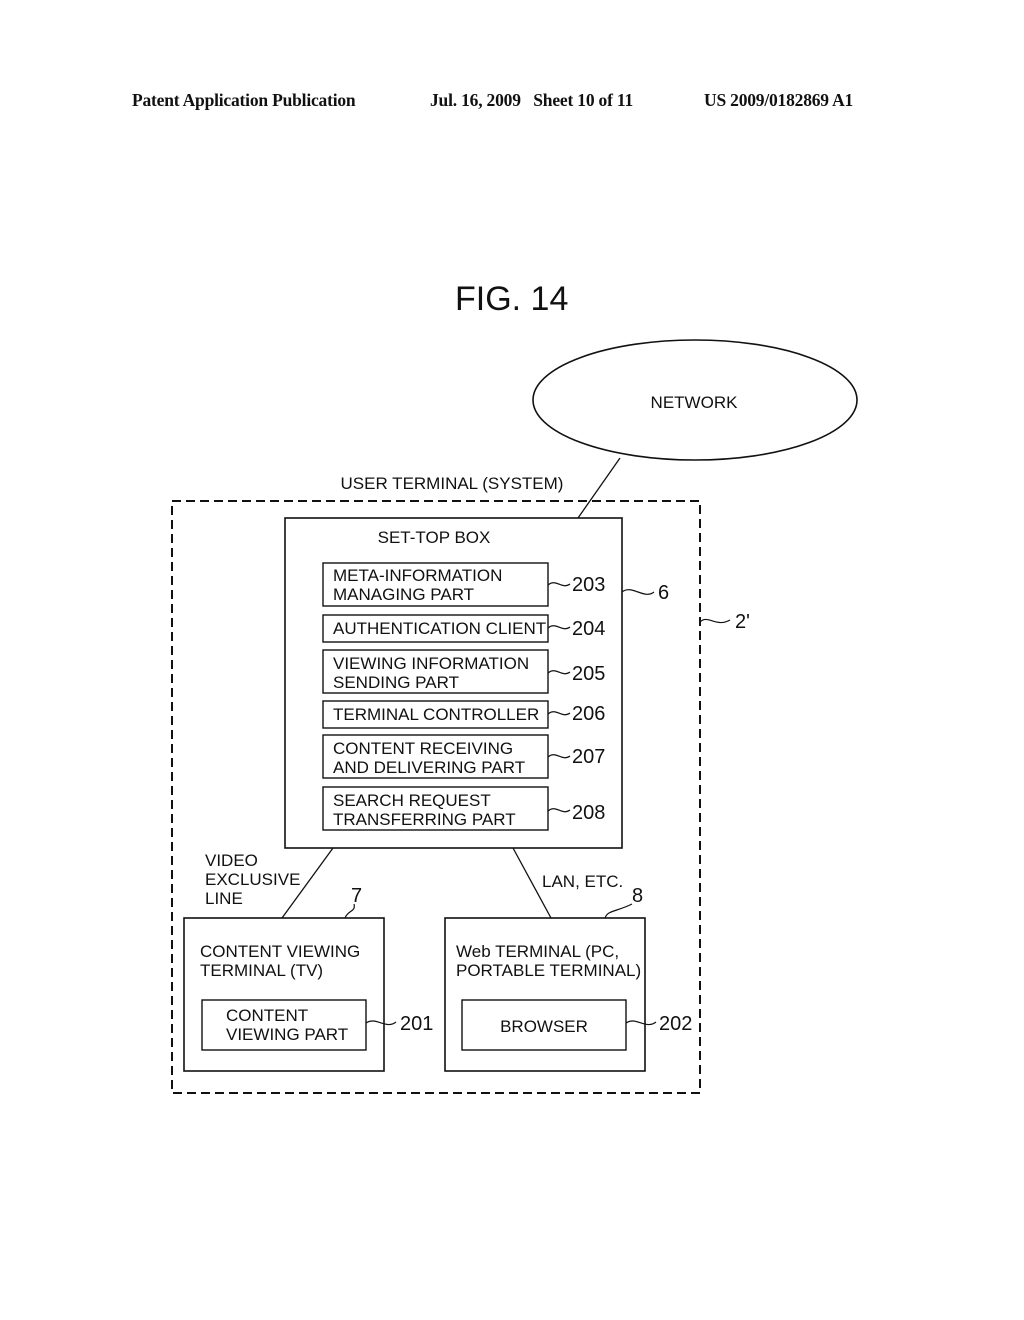 The image size is (1024, 1320). Describe the element at coordinates (452, 483) in the screenshot. I see `user-terminal-label: USER TERMINAL (SYSTEM)` at that location.